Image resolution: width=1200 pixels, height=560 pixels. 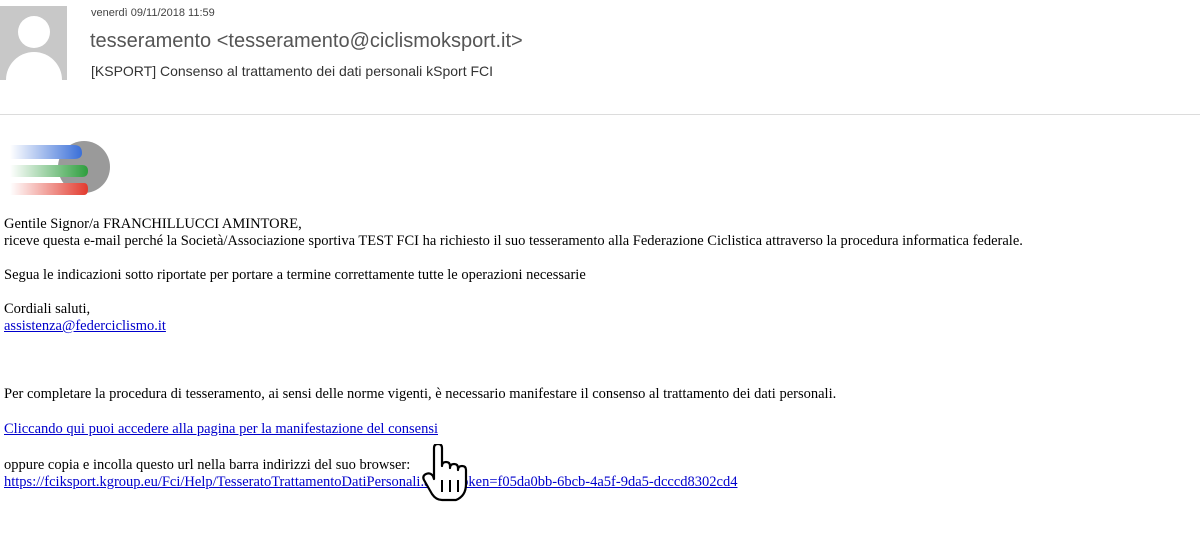 I want to click on greeting-text: Gentile Signor/a FRANCHILLUCCI AMINTORE,, so click(x=153, y=224).